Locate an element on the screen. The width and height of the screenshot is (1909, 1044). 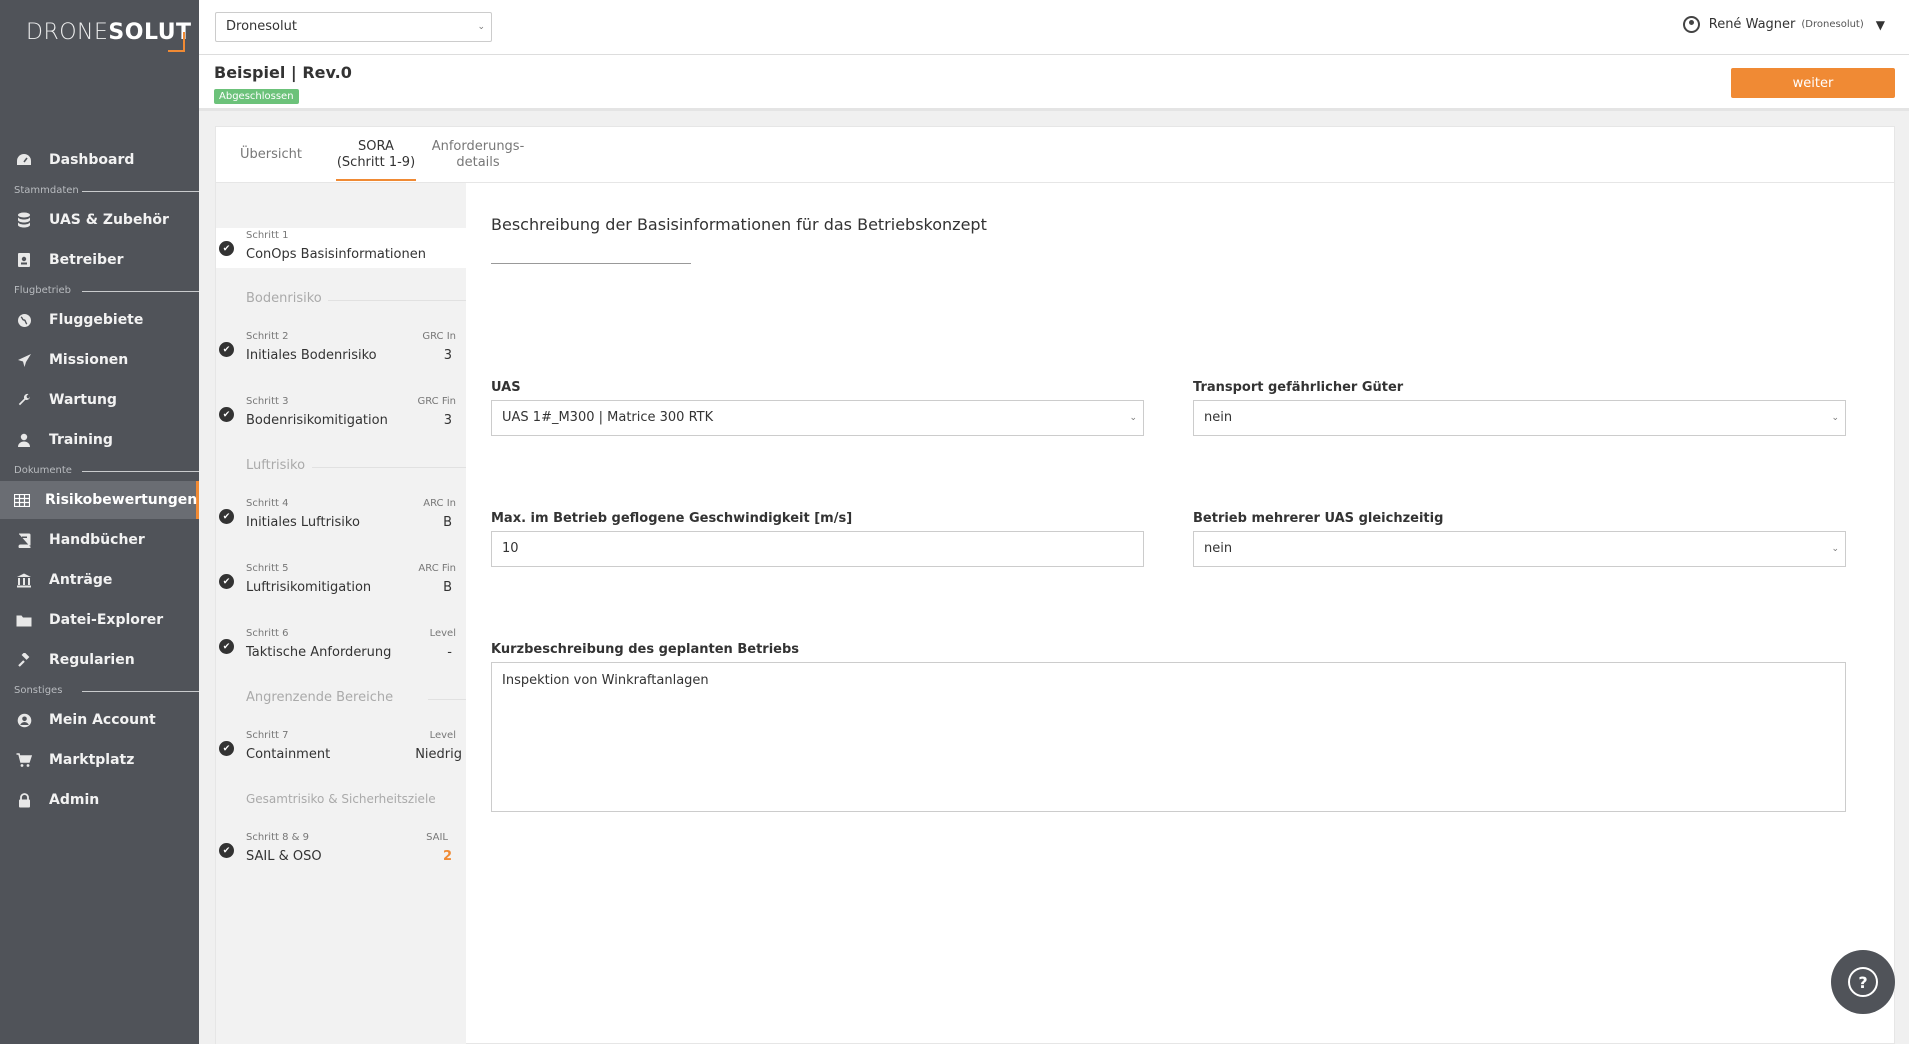
transport-select: nein ⌄ is located at coordinates (1519, 418).